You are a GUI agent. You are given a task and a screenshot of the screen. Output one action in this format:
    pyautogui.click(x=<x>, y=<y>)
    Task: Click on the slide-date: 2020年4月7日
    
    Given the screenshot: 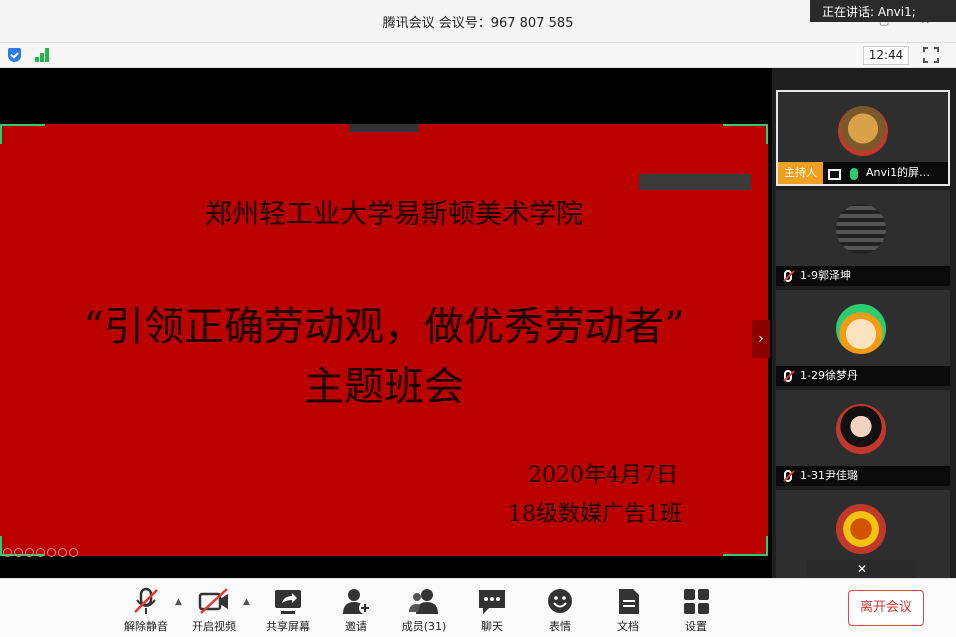 What is the action you would take?
    pyautogui.click(x=603, y=475)
    